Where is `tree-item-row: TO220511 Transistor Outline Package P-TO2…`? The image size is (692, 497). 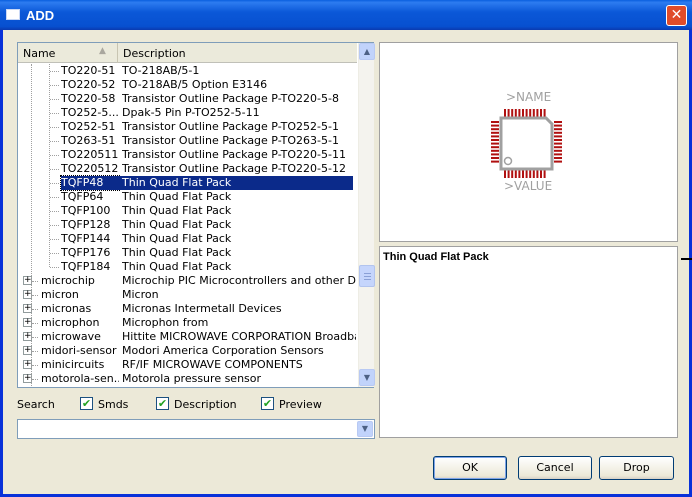 tree-item-row: TO220511 Transistor Outline Package P-TO2… is located at coordinates (187, 155).